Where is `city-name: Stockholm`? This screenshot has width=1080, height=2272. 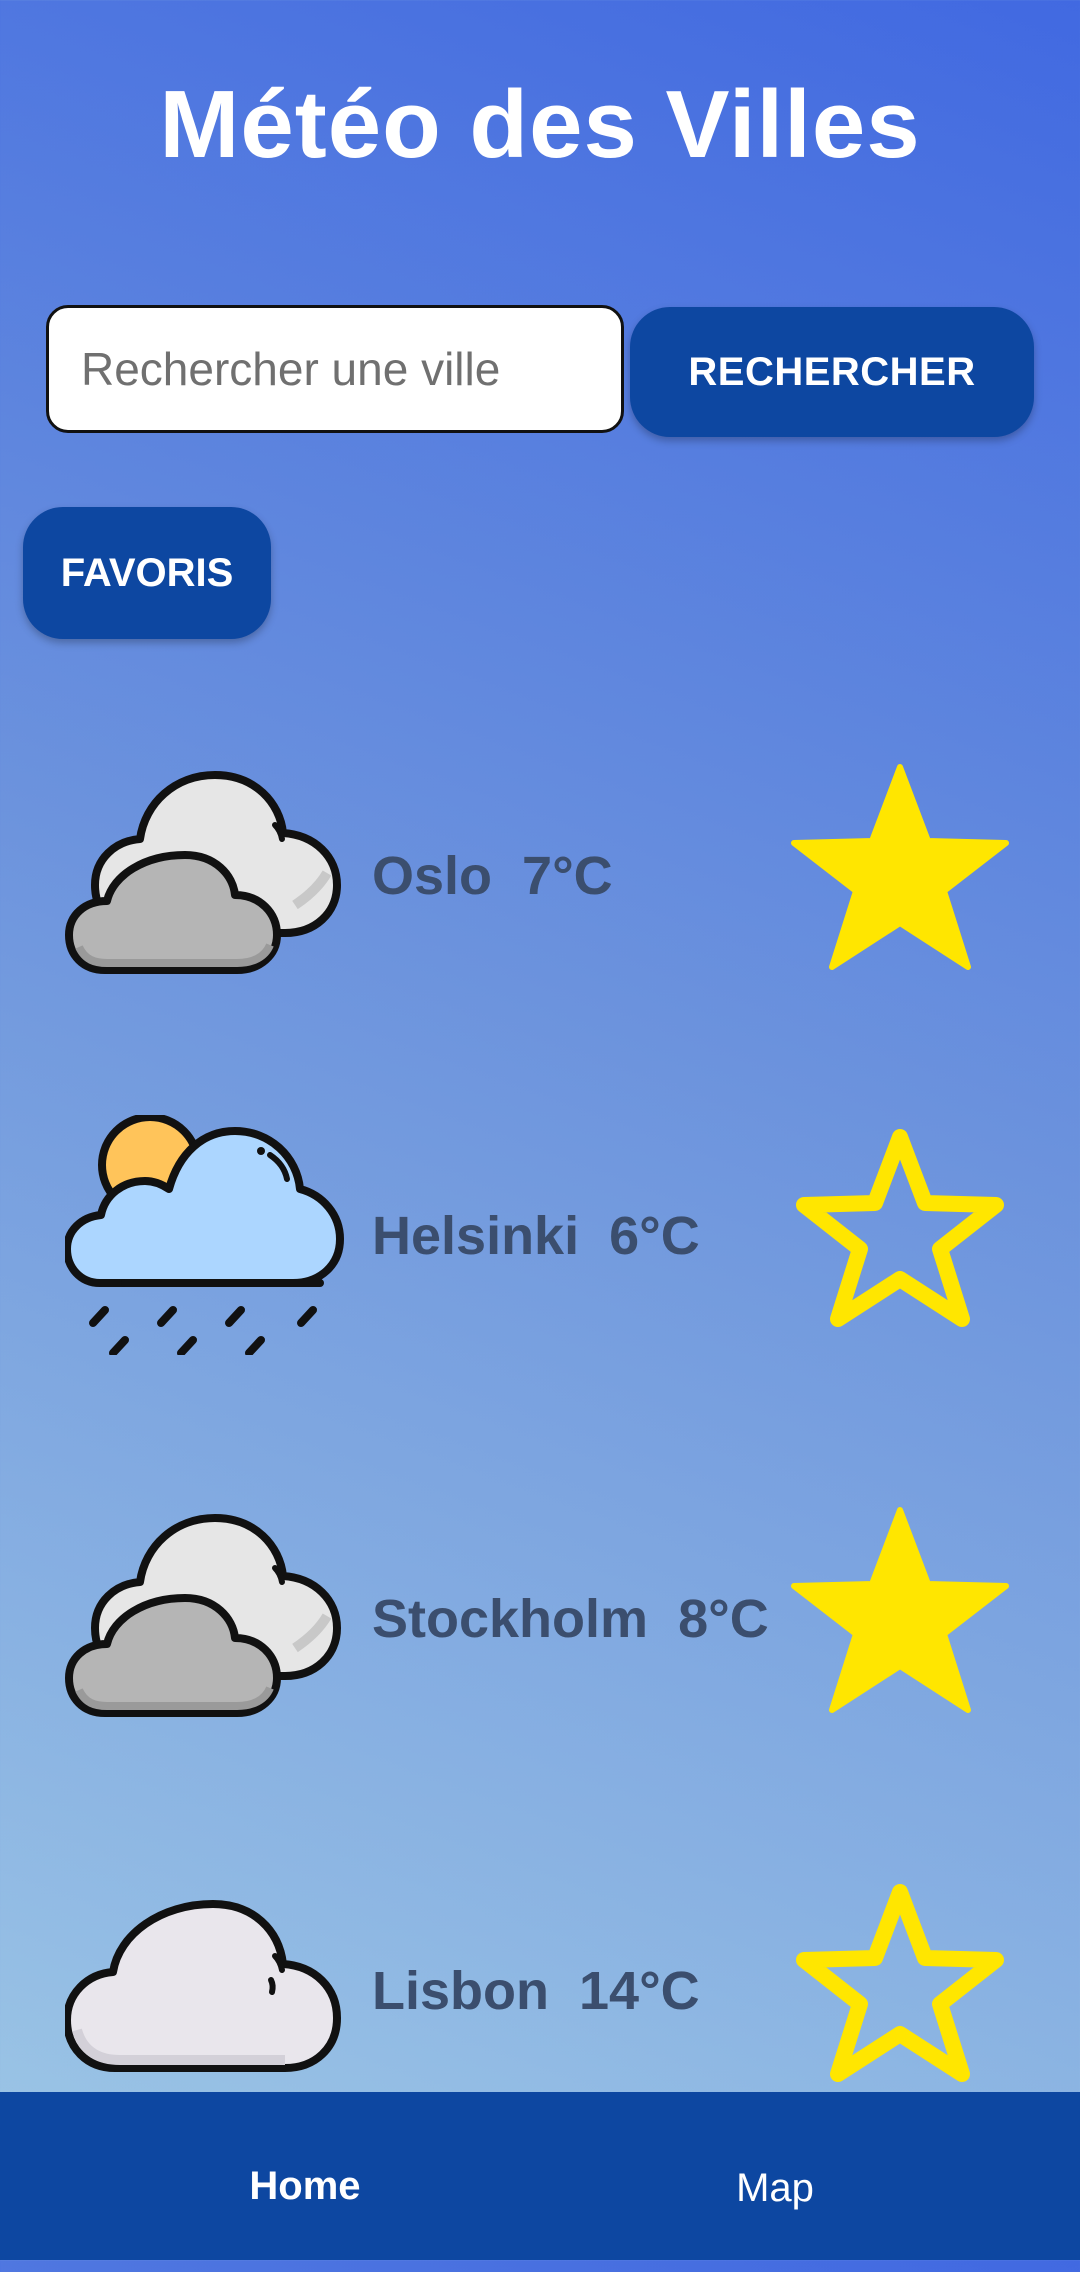
city-name: Stockholm is located at coordinates (510, 1619).